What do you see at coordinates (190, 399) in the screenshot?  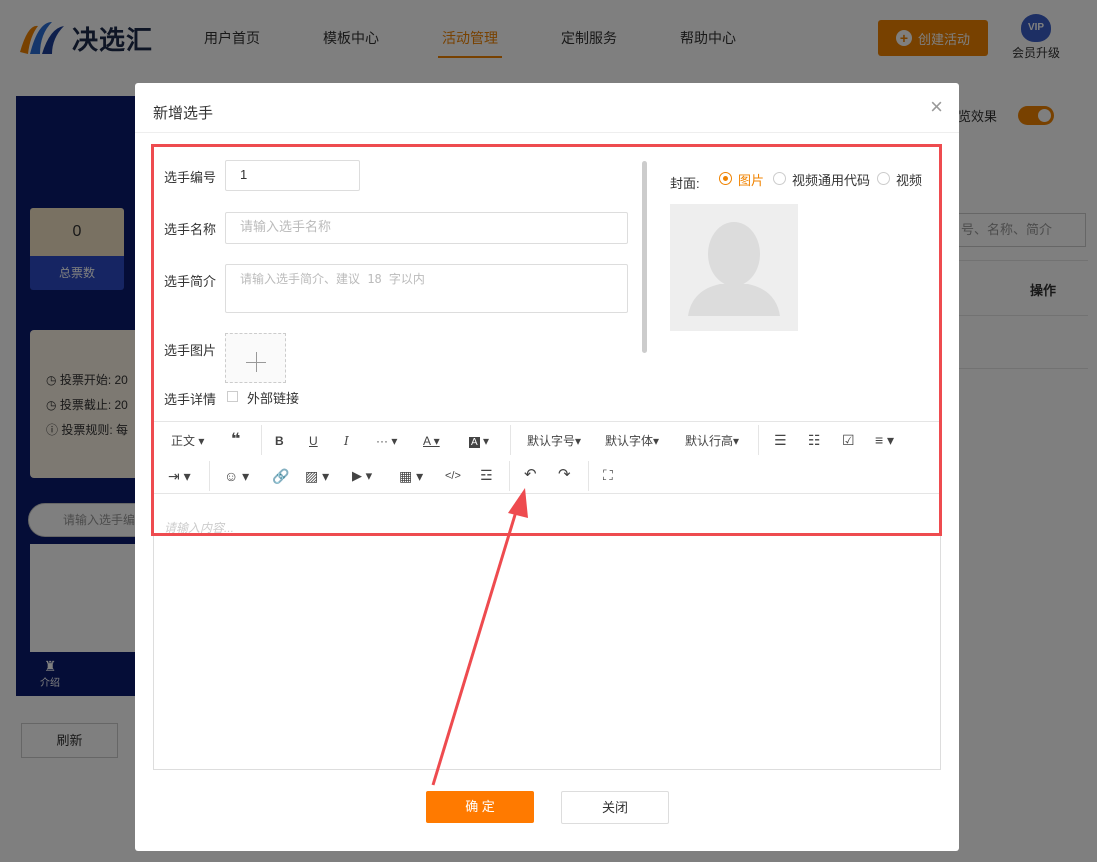 I see `player-detail-label: 选手详情` at bounding box center [190, 399].